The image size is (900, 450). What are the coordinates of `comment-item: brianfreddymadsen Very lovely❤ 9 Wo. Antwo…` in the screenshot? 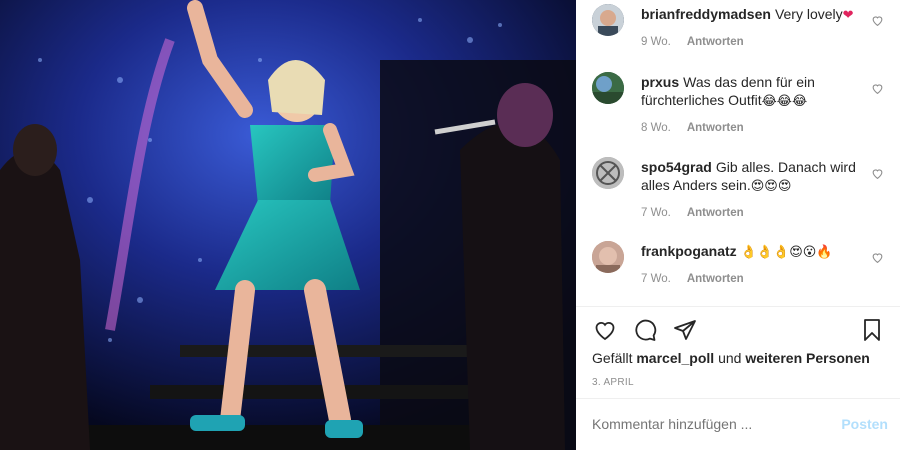 It's located at (738, 34).